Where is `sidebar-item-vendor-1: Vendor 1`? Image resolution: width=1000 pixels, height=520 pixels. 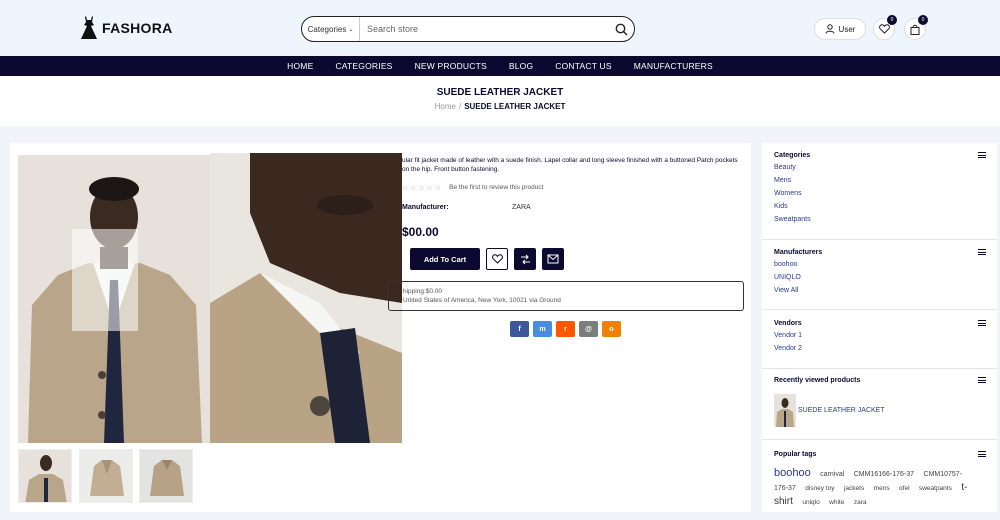
sidebar-item-vendor-1: Vendor 1 is located at coordinates (880, 335).